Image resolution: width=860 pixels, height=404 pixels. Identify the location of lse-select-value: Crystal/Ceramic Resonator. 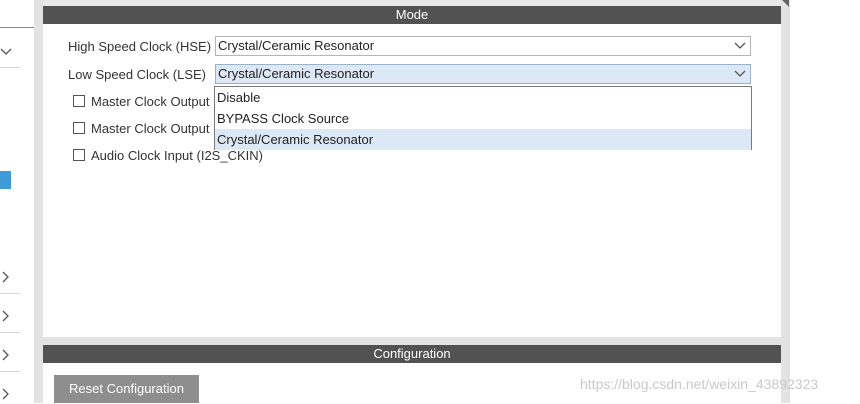
(296, 73).